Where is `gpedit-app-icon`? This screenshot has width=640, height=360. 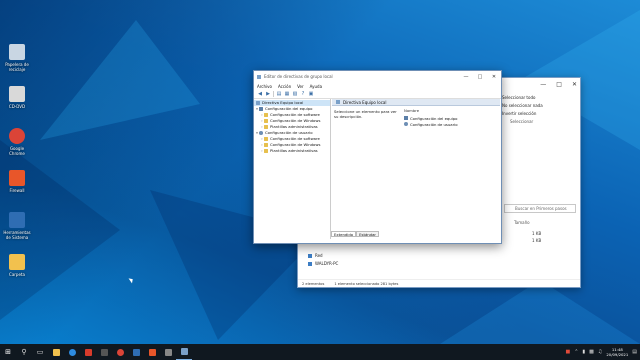 gpedit-app-icon is located at coordinates (259, 76).